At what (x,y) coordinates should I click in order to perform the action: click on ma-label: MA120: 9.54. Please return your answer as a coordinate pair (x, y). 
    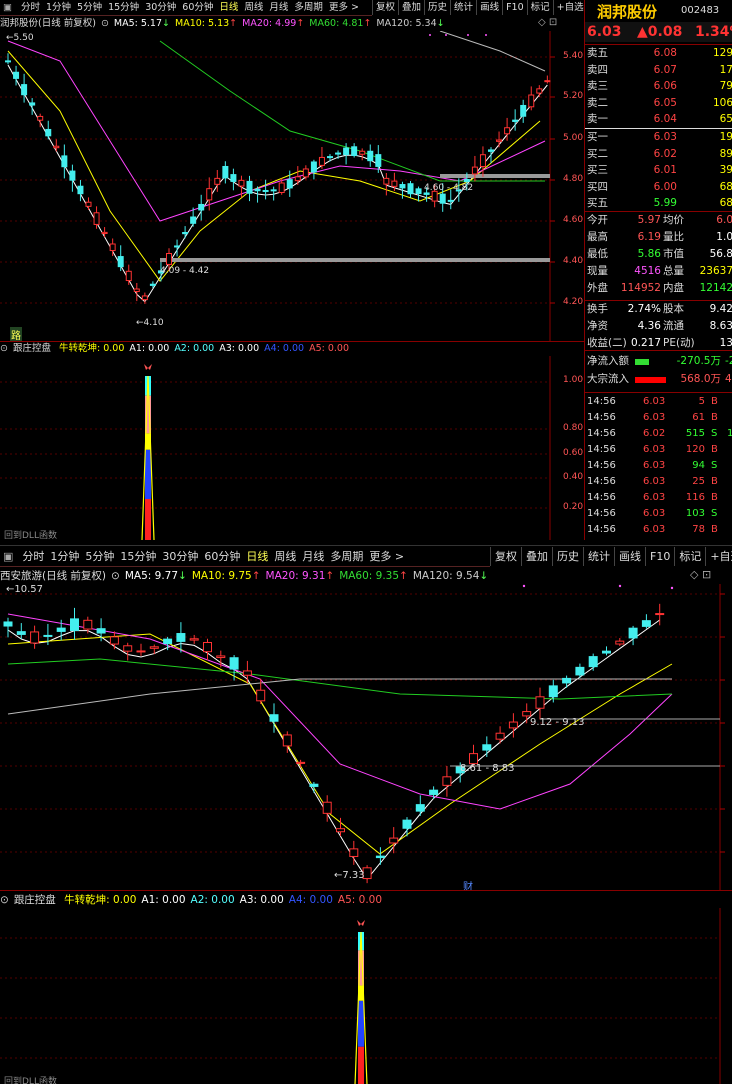
    Looking at the image, I should click on (446, 576).